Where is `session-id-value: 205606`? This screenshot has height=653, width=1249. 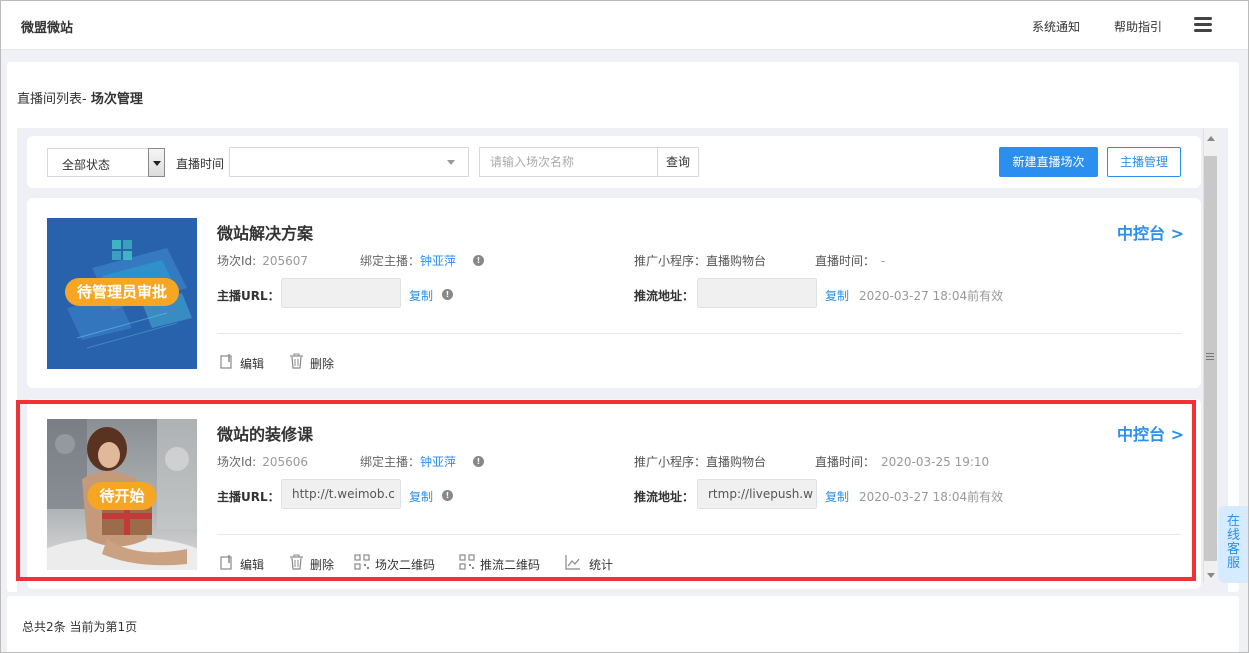
session-id-value: 205606 is located at coordinates (285, 462).